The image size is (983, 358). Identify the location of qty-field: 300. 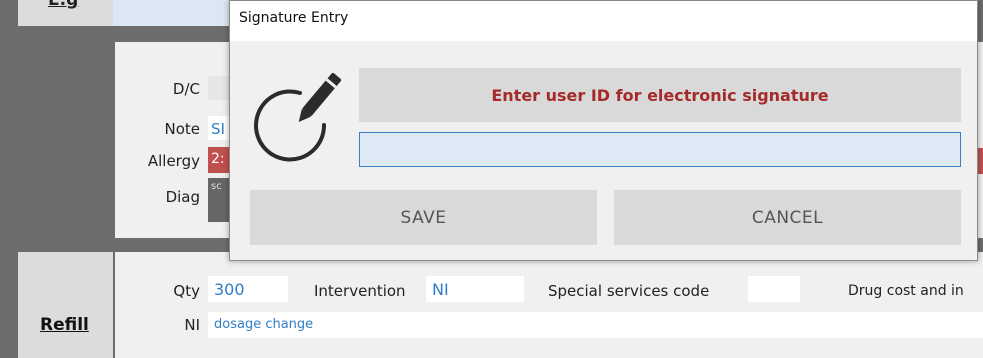
(248, 289).